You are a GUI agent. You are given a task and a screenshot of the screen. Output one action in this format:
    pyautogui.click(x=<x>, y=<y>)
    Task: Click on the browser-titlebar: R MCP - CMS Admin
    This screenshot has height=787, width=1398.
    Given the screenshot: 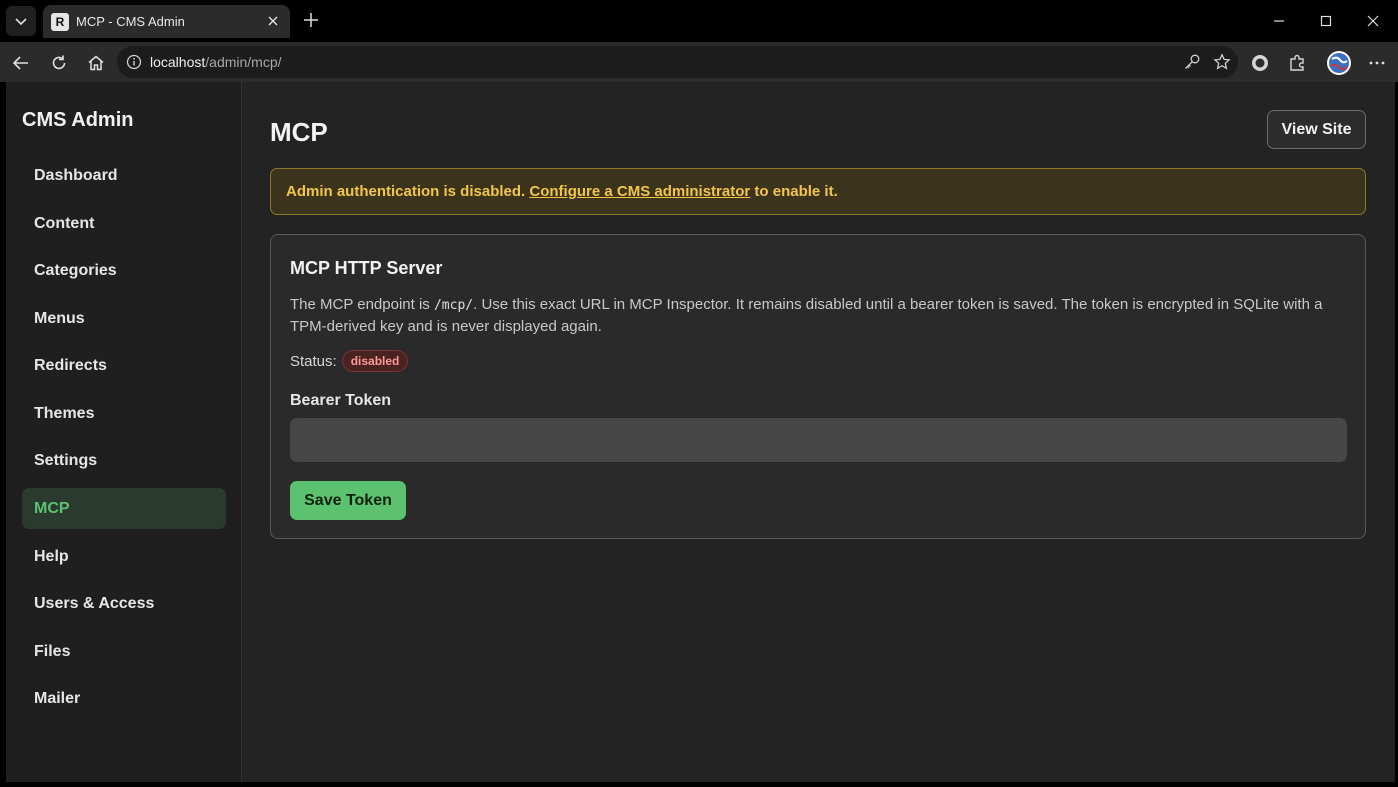 What is the action you would take?
    pyautogui.click(x=699, y=21)
    